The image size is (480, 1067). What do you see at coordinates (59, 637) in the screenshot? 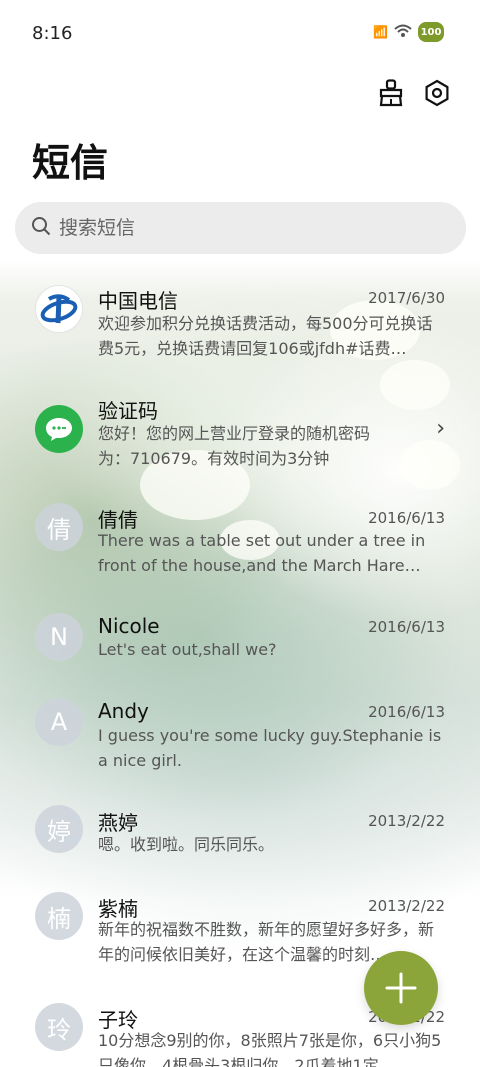
I see `avatar: N` at bounding box center [59, 637].